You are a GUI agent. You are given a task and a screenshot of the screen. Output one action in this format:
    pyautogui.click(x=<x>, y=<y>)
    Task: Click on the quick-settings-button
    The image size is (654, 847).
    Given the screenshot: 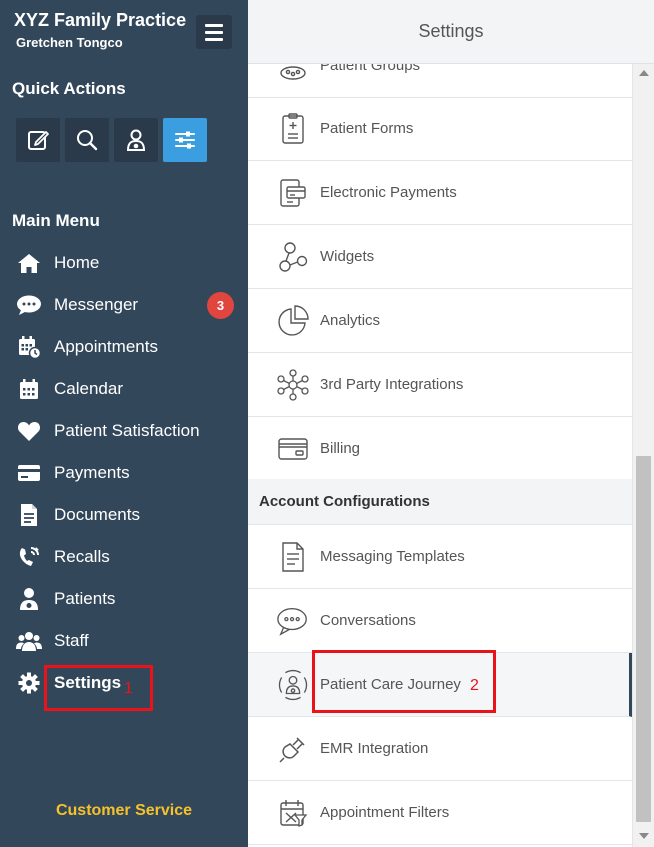 What is the action you would take?
    pyautogui.click(x=185, y=140)
    